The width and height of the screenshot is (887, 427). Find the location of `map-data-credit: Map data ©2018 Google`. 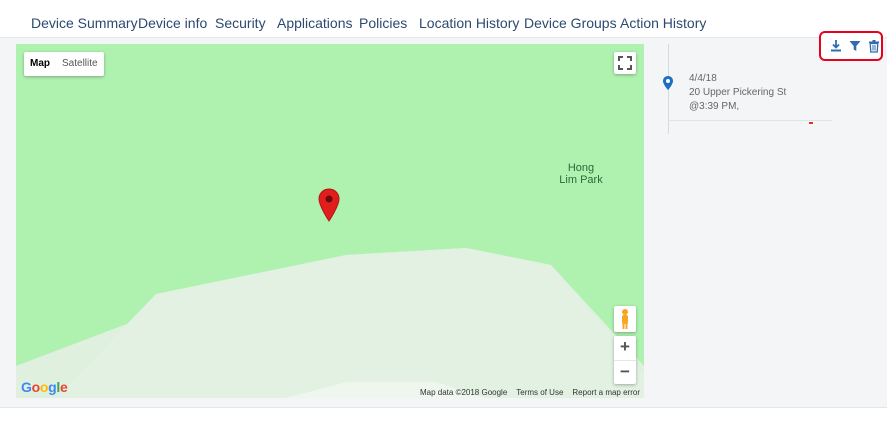

map-data-credit: Map data ©2018 Google is located at coordinates (463, 392).